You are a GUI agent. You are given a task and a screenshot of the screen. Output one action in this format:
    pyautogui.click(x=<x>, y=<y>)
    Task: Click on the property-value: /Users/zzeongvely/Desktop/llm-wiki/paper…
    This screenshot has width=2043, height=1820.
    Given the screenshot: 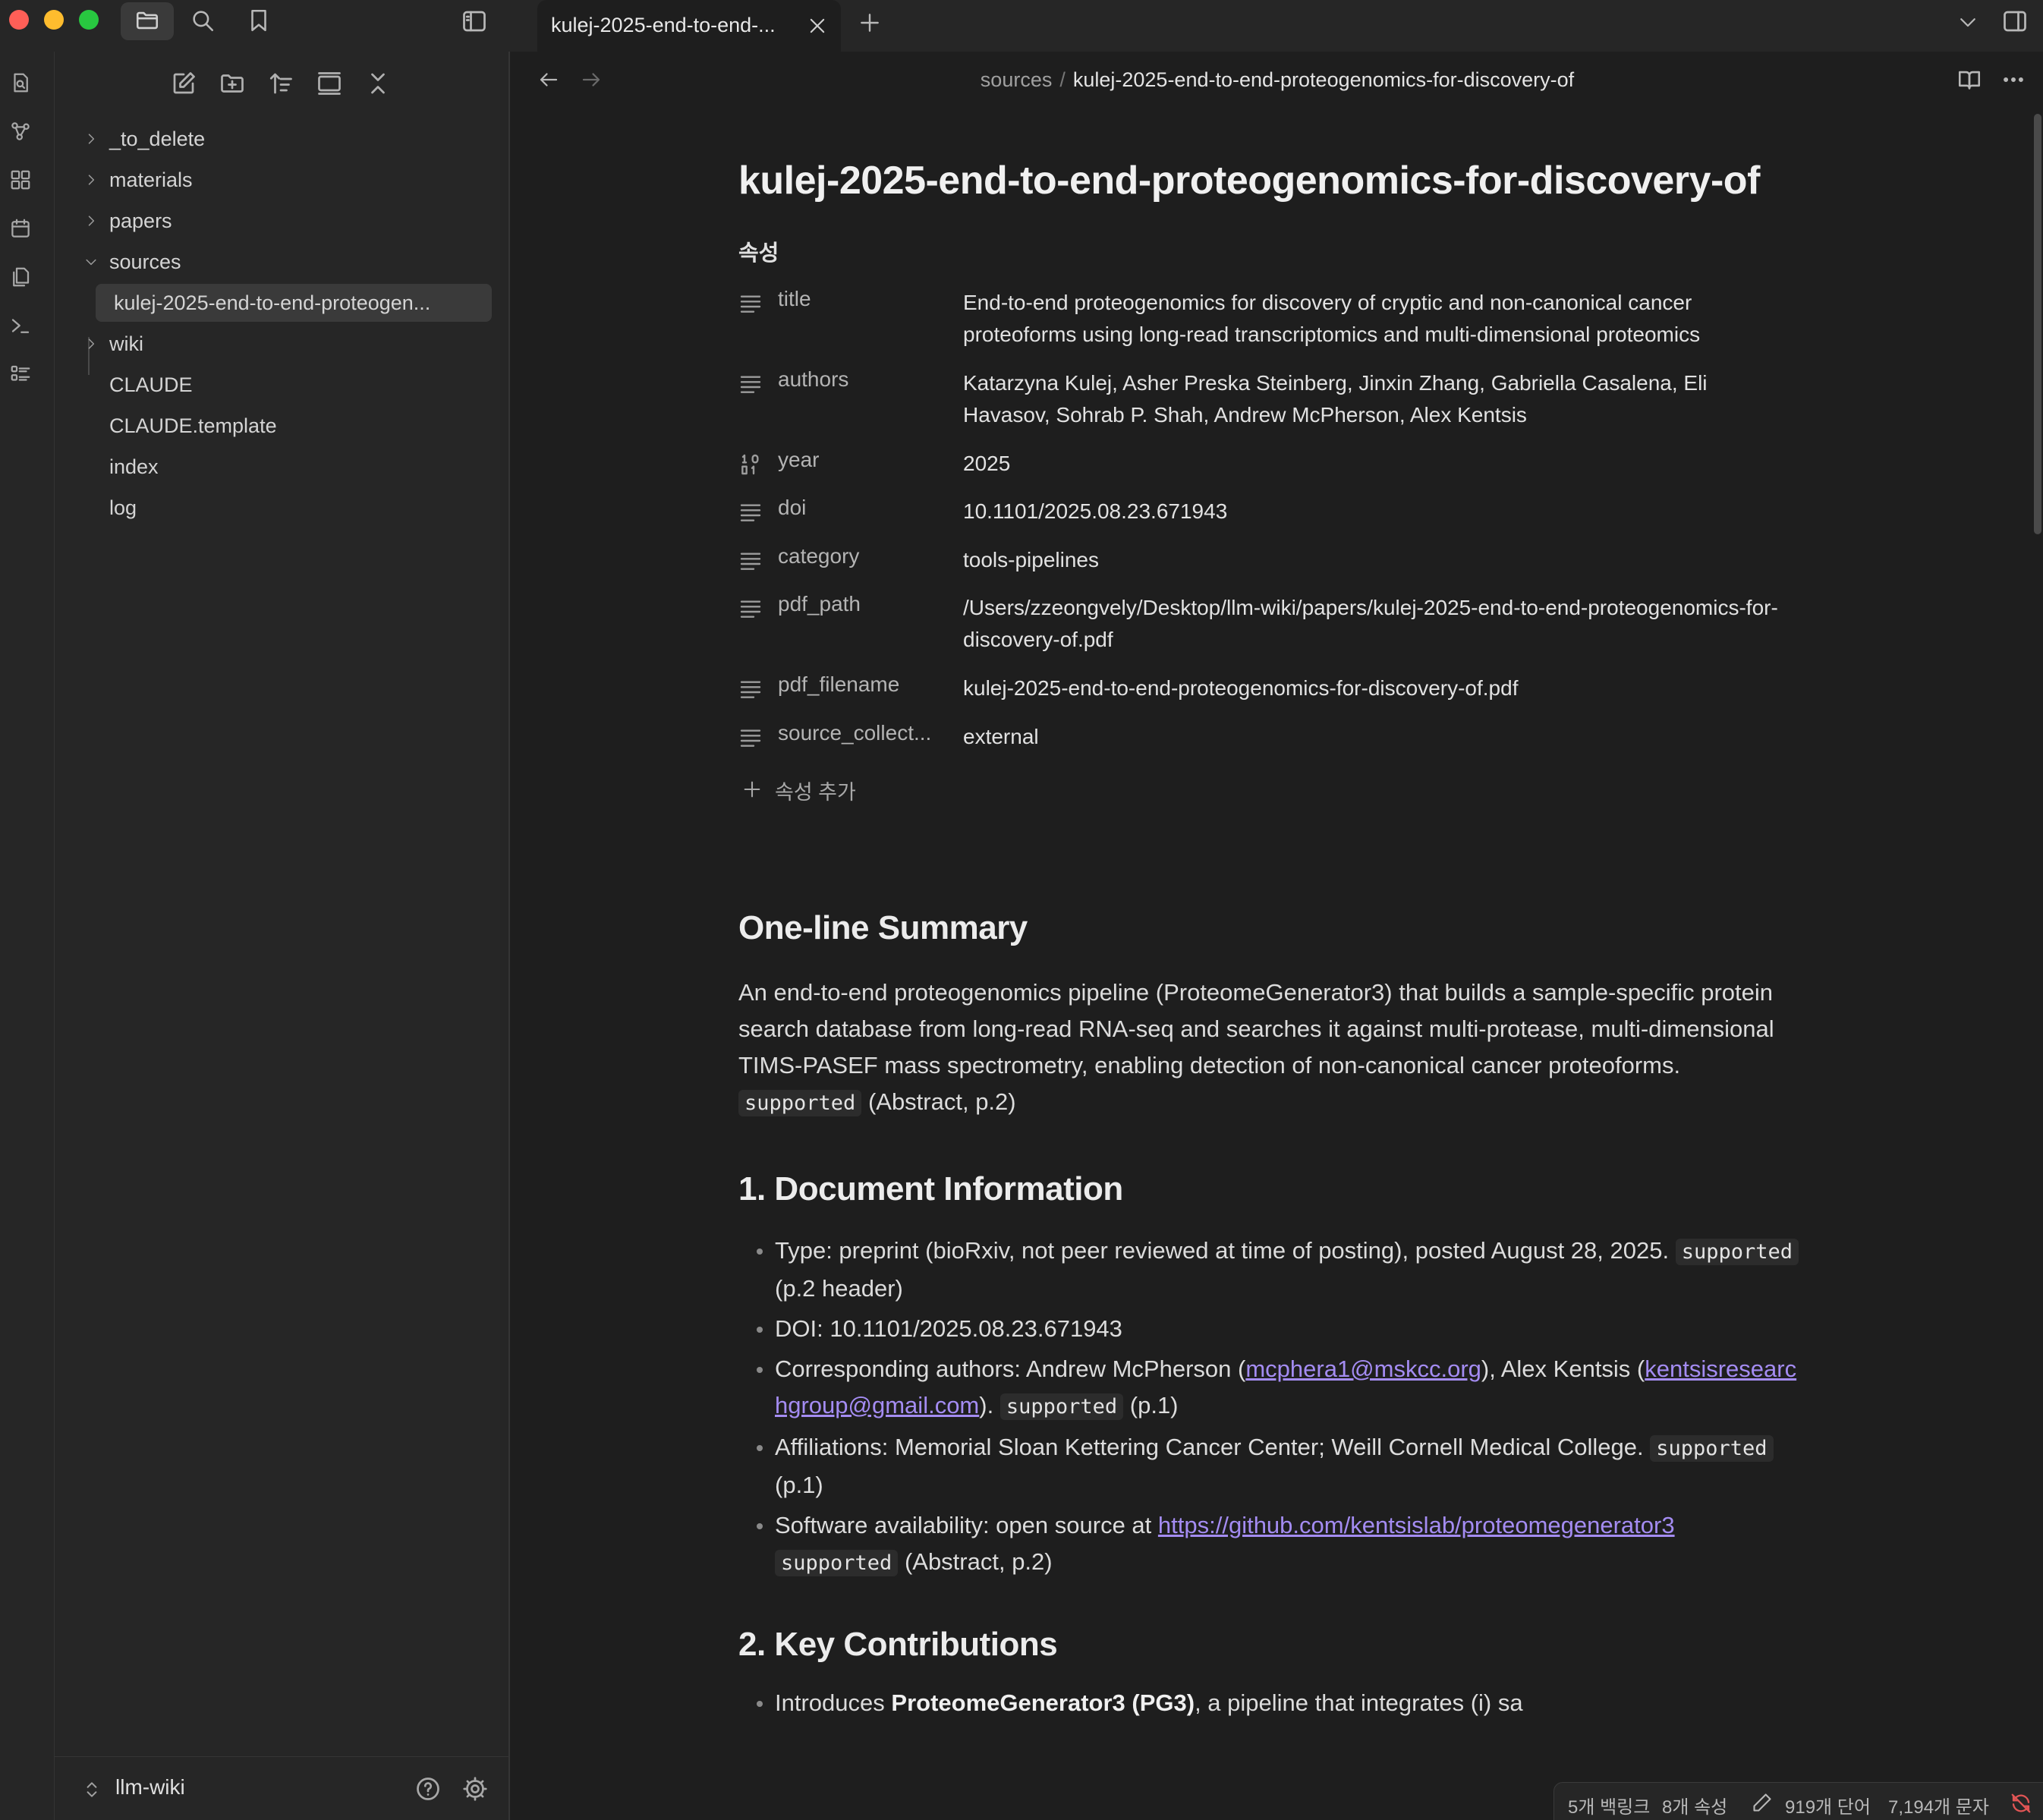 What is the action you would take?
    pyautogui.click(x=1373, y=624)
    